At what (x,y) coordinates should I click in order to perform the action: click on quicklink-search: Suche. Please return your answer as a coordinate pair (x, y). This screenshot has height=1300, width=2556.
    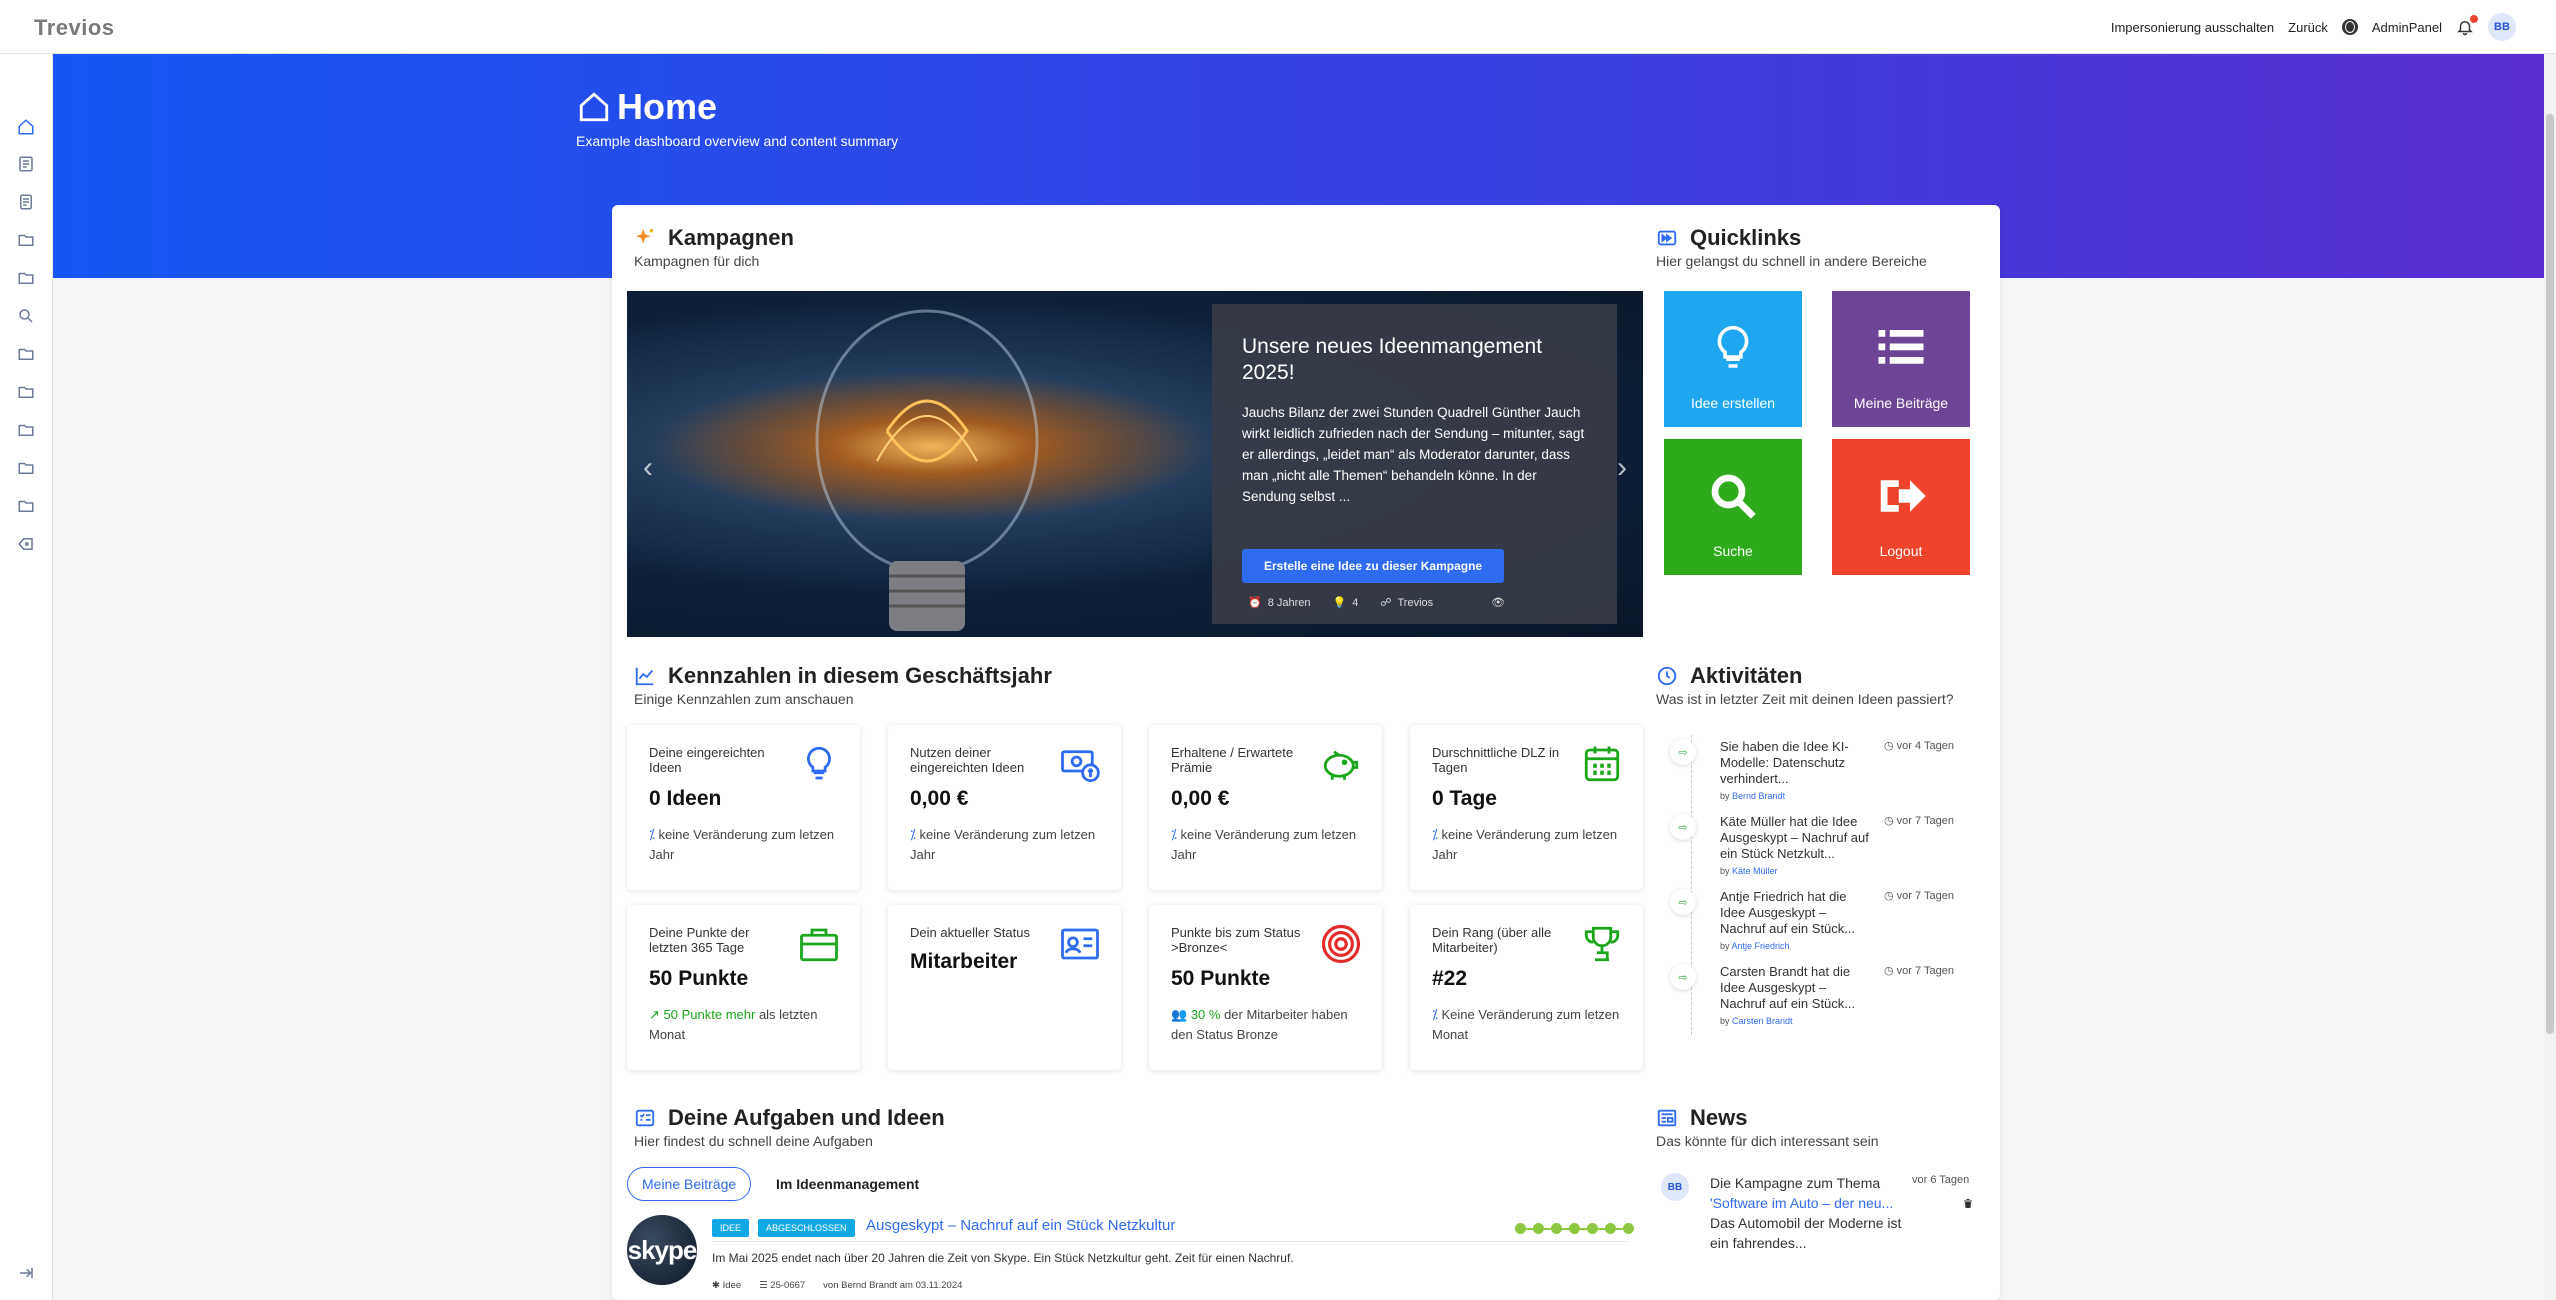
    Looking at the image, I should click on (1733, 507).